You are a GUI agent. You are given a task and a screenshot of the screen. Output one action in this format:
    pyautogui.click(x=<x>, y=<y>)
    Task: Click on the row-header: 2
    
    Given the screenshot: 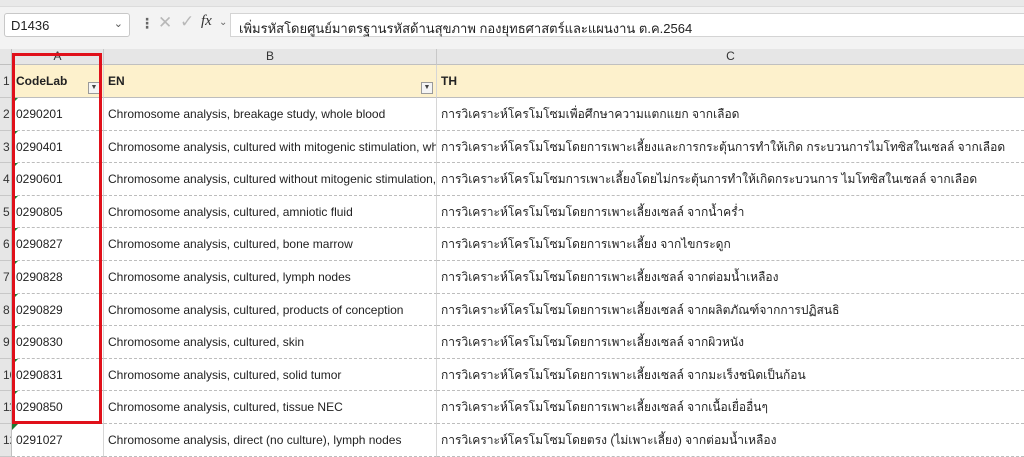 What is the action you would take?
    pyautogui.click(x=6, y=114)
    